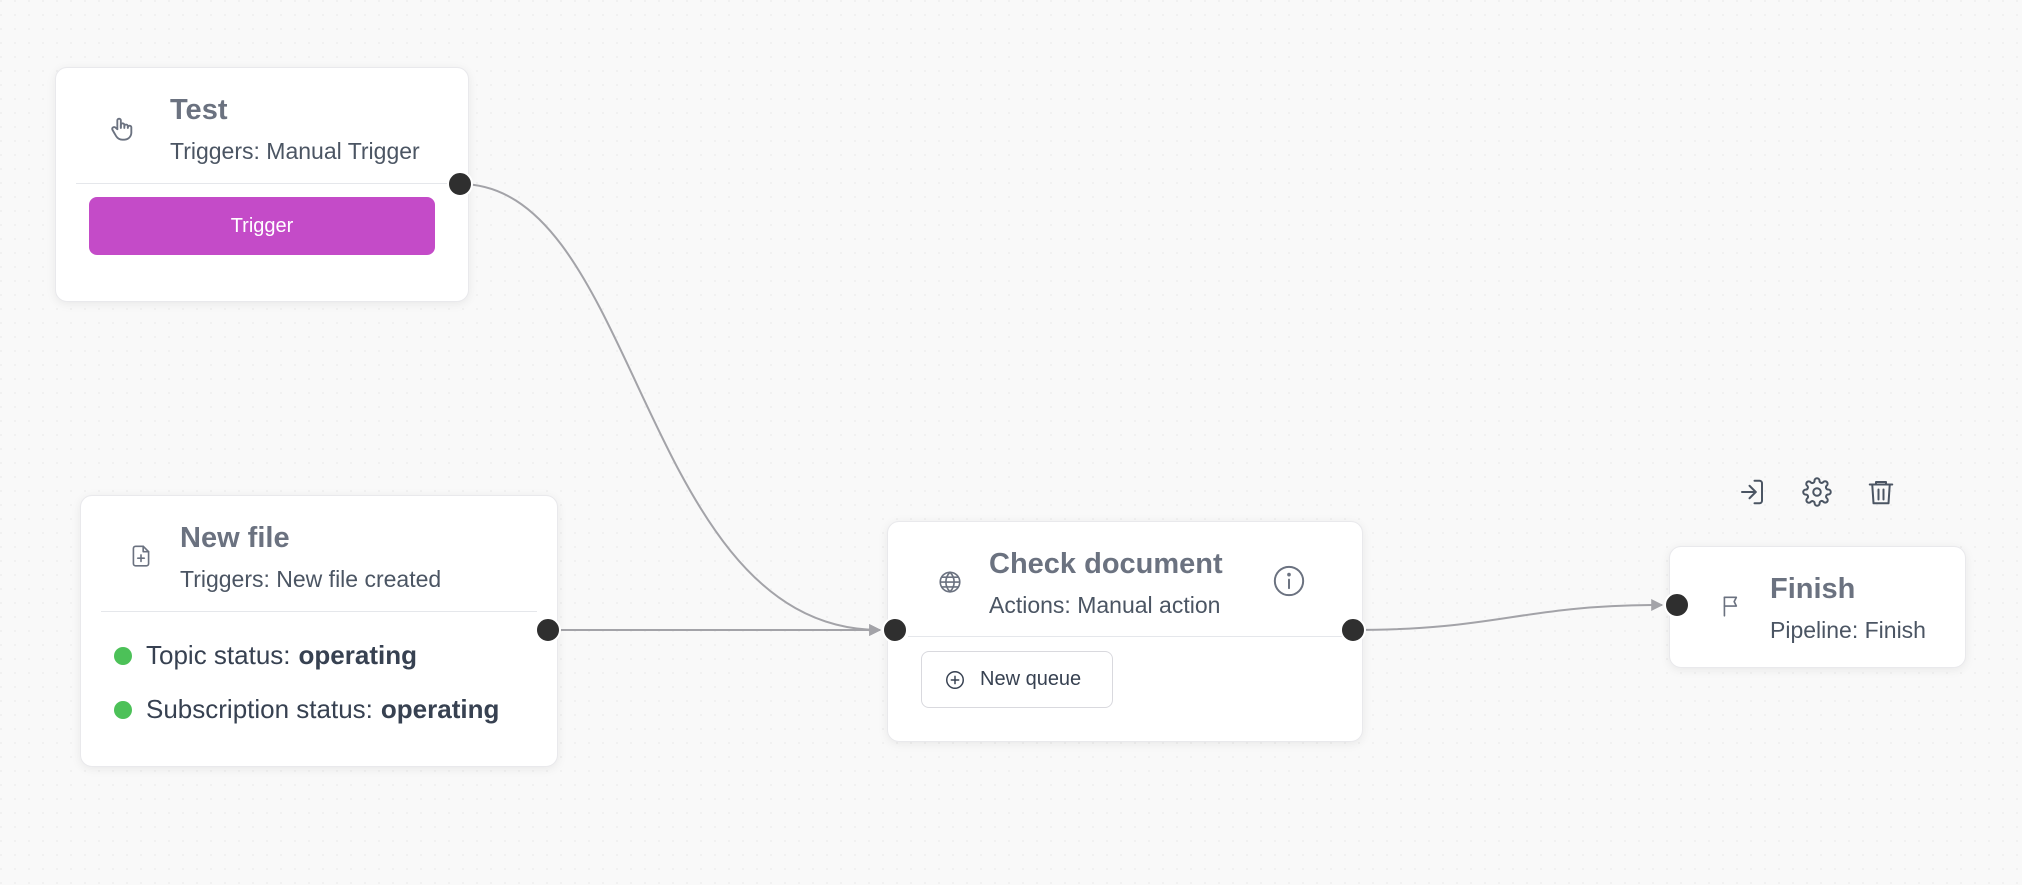  I want to click on topic-status: Topic status: operating, so click(265, 655).